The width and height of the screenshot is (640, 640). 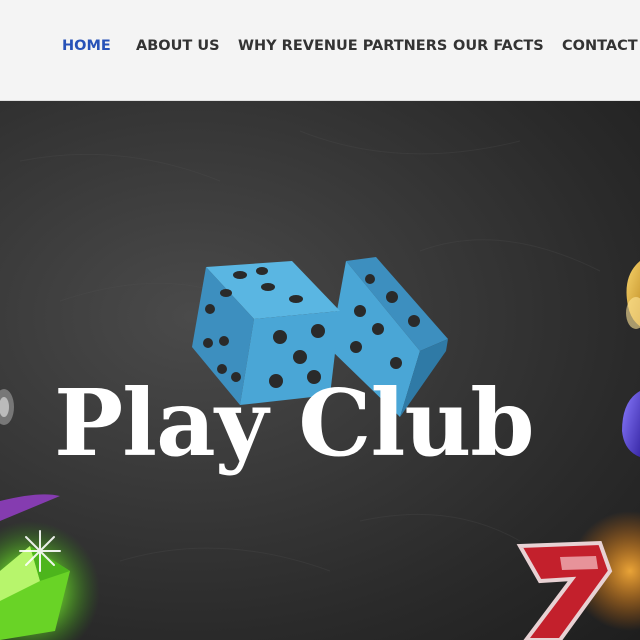 I want to click on gem-icon, so click(x=50, y=580).